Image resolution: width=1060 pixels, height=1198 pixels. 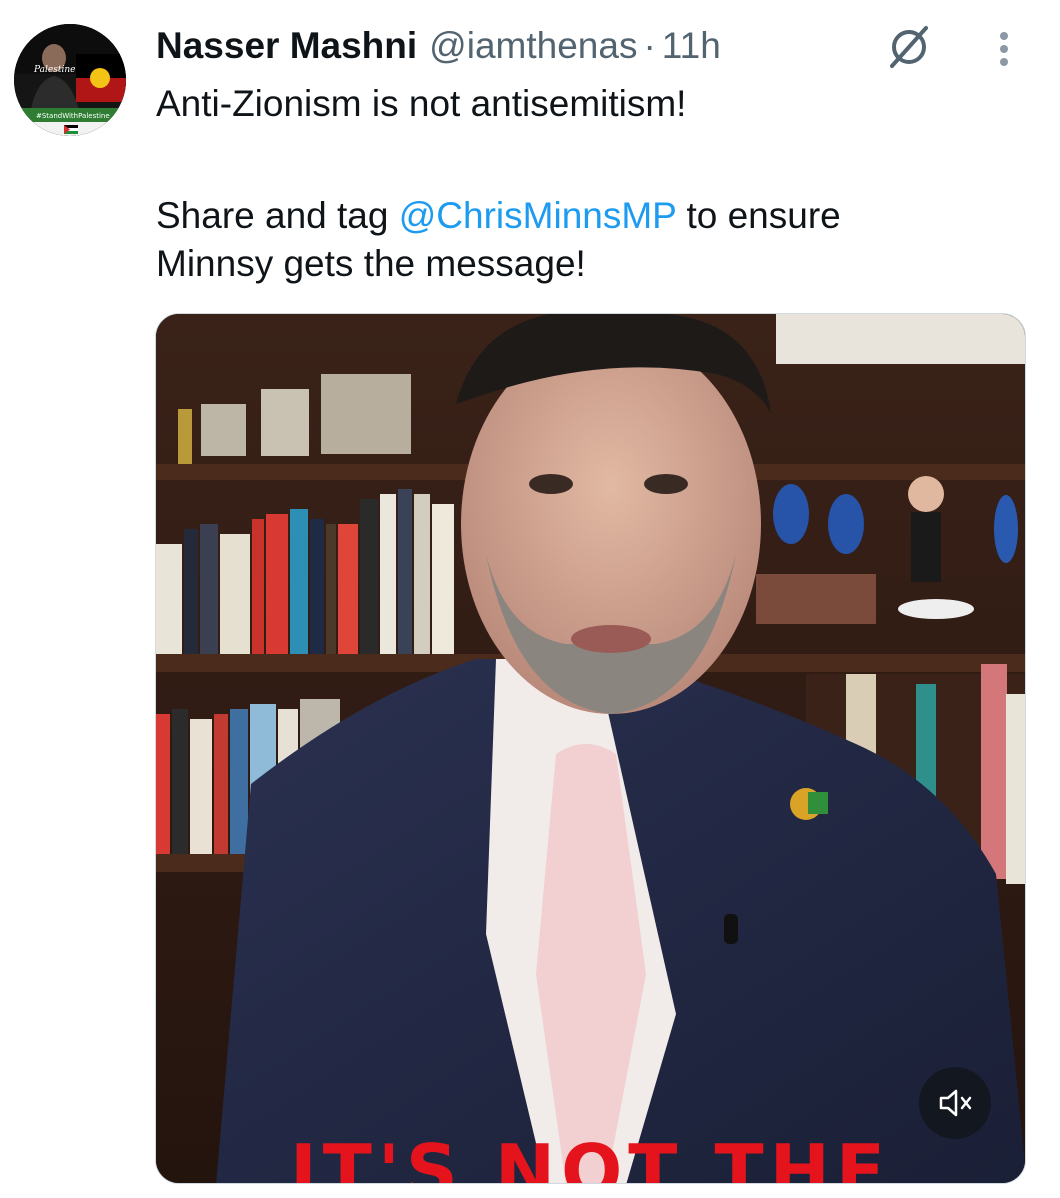 What do you see at coordinates (1004, 49) in the screenshot?
I see `more-options-icon` at bounding box center [1004, 49].